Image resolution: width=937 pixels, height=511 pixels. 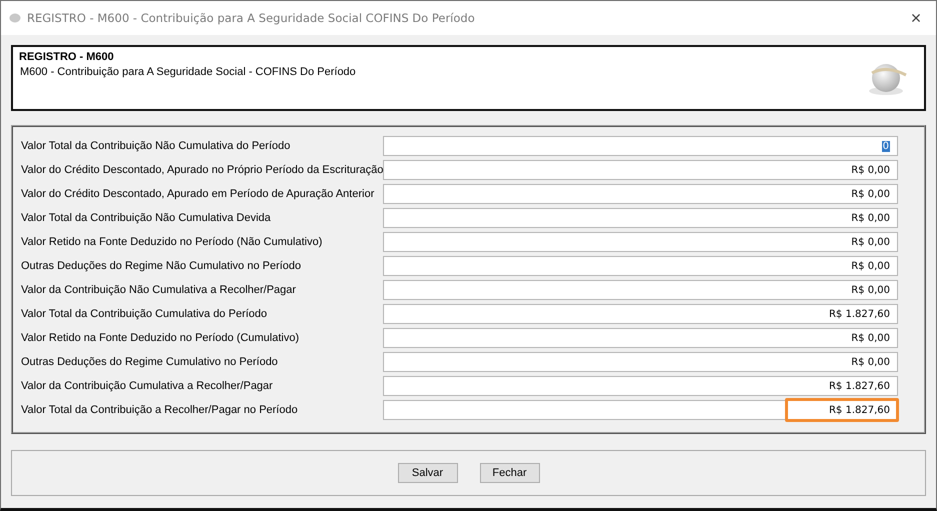 What do you see at coordinates (188, 72) in the screenshot?
I see `record-subtitle: M600 - Contribuição para A Seguridade Social - COFINS Do Período` at bounding box center [188, 72].